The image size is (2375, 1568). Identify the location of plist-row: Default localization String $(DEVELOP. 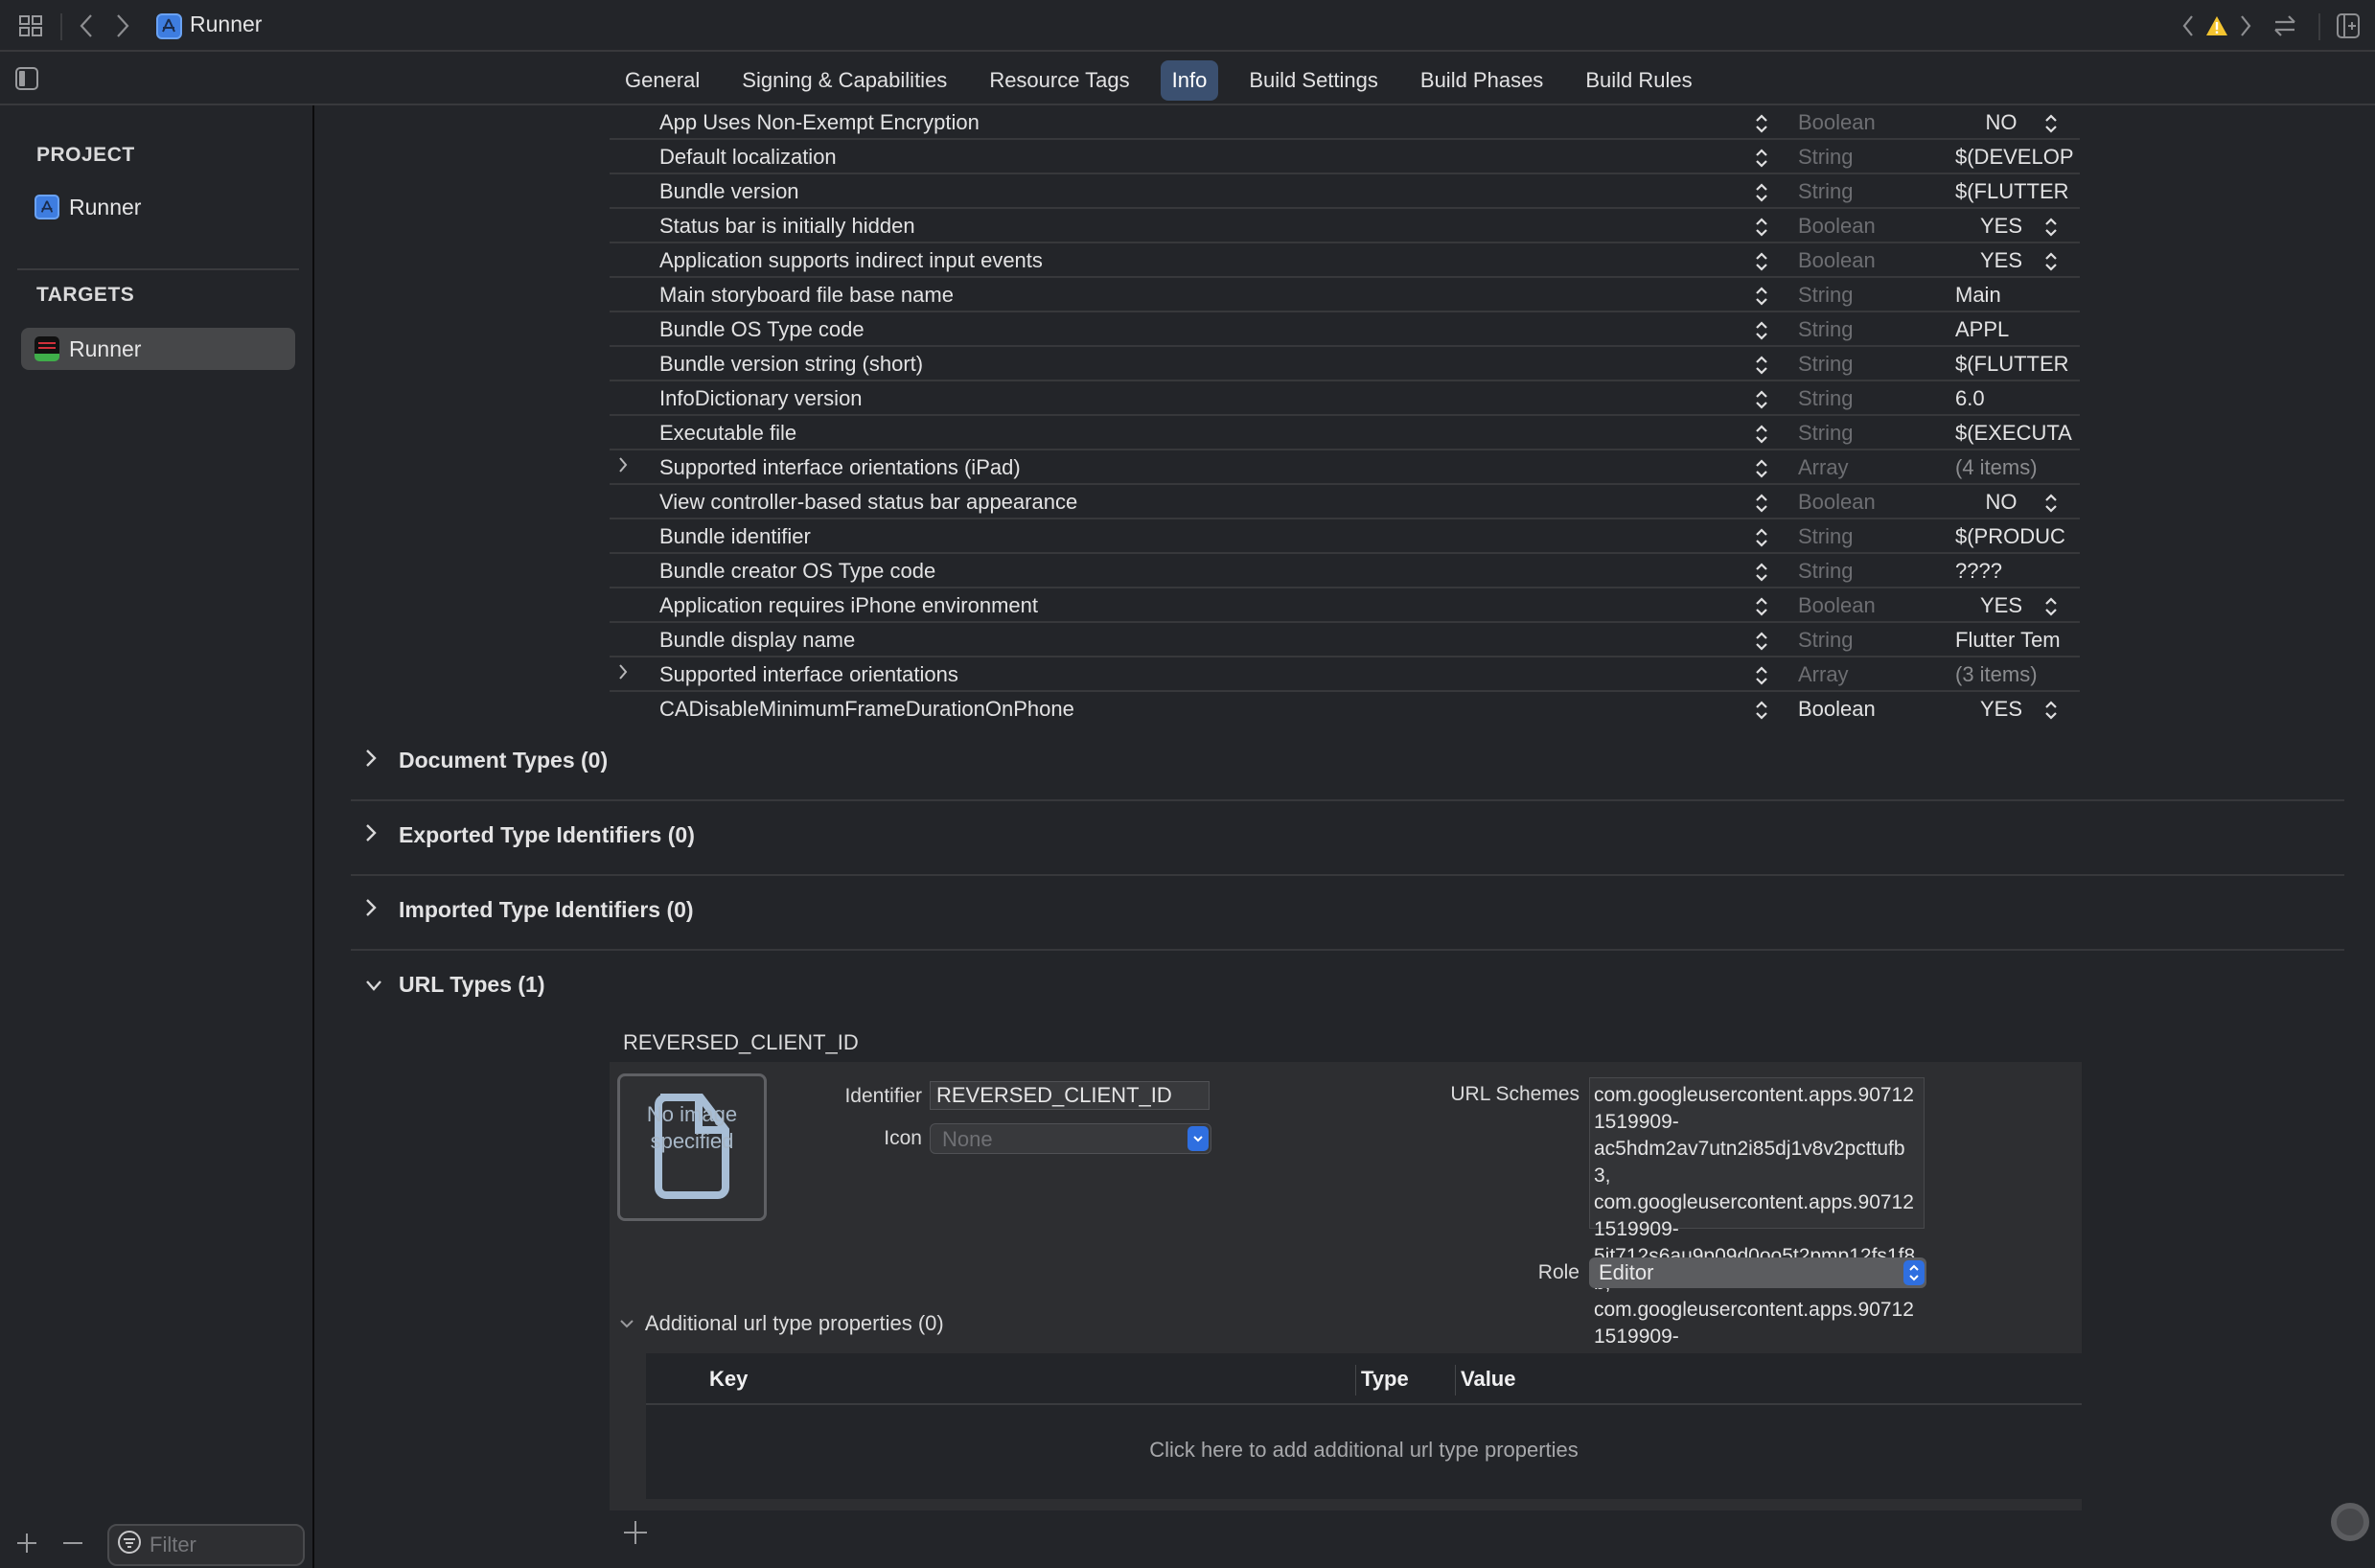
(1345, 157).